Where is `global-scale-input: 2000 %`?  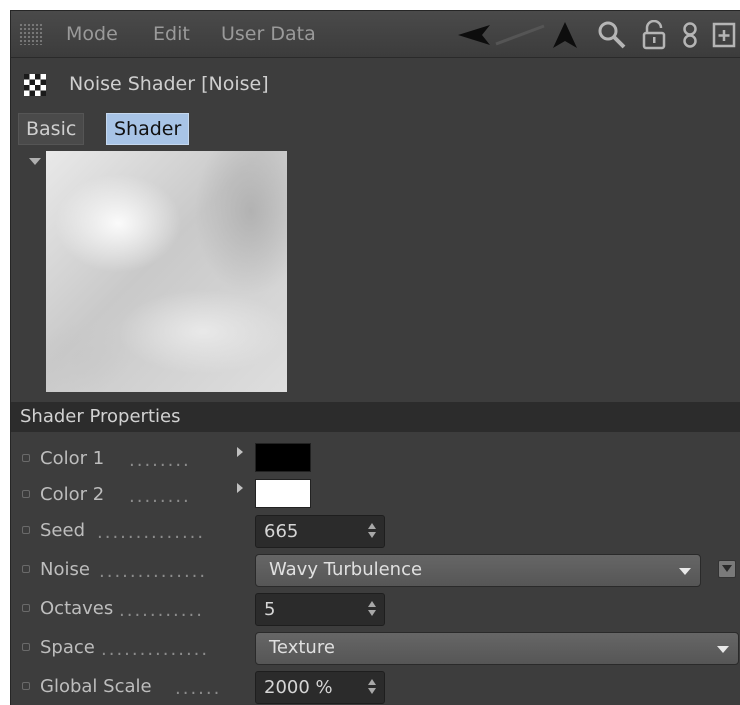 global-scale-input: 2000 % is located at coordinates (320, 687).